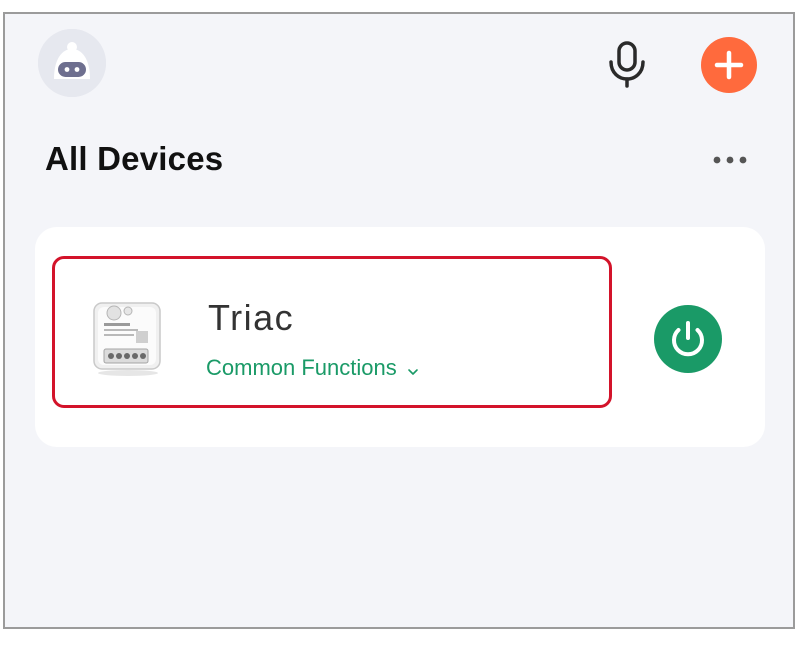 The width and height of the screenshot is (800, 660). I want to click on device-name: Triac, so click(251, 317).